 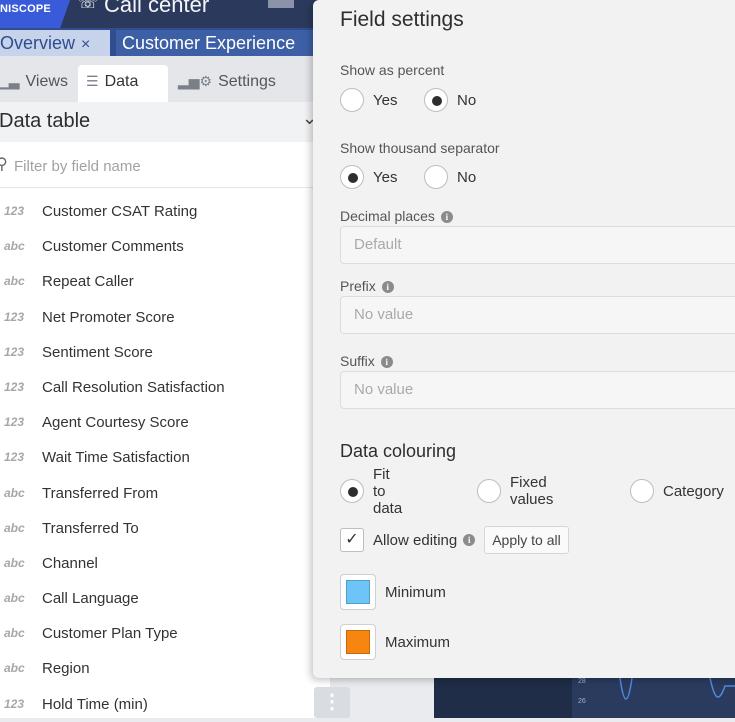 What do you see at coordinates (537, 245) in the screenshot?
I see `decimal-places-field: Default` at bounding box center [537, 245].